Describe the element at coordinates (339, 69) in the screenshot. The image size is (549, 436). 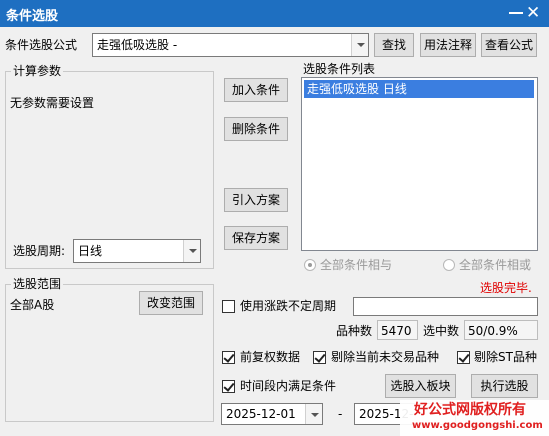
I see `condition-list-title: 选股条件列表` at that location.